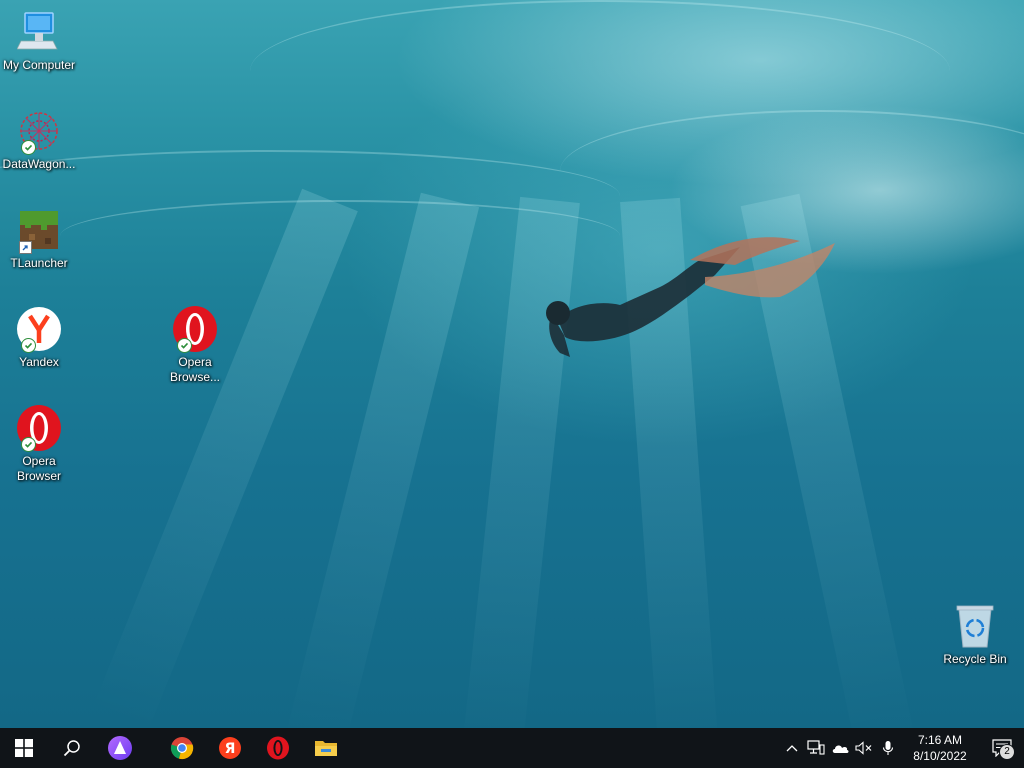  What do you see at coordinates (940, 756) in the screenshot?
I see `clock-date: 8/10/2022` at bounding box center [940, 756].